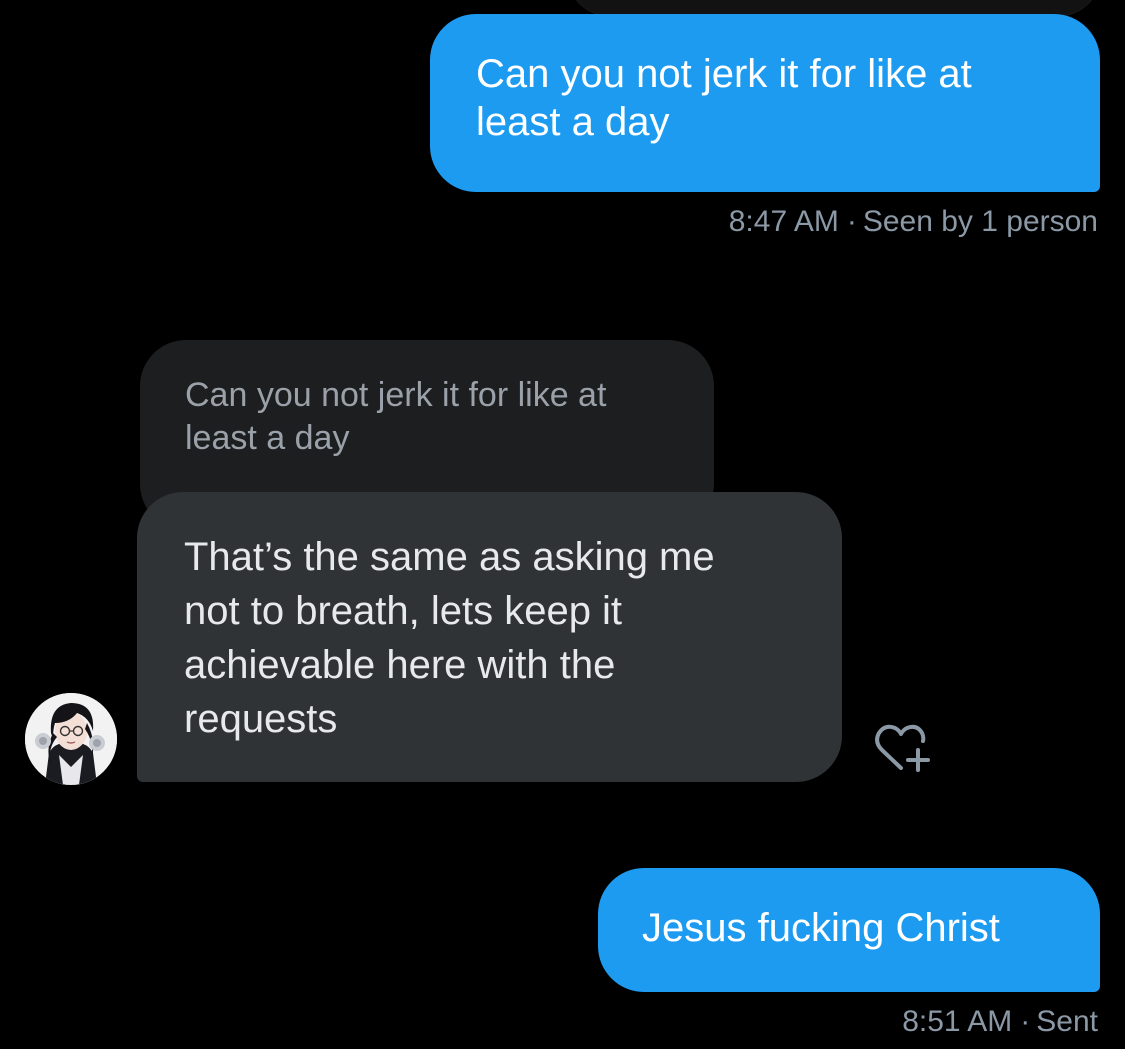 This screenshot has width=1125, height=1049. I want to click on outgoing-message-bubble: Jesus fucking Christ, so click(849, 930).